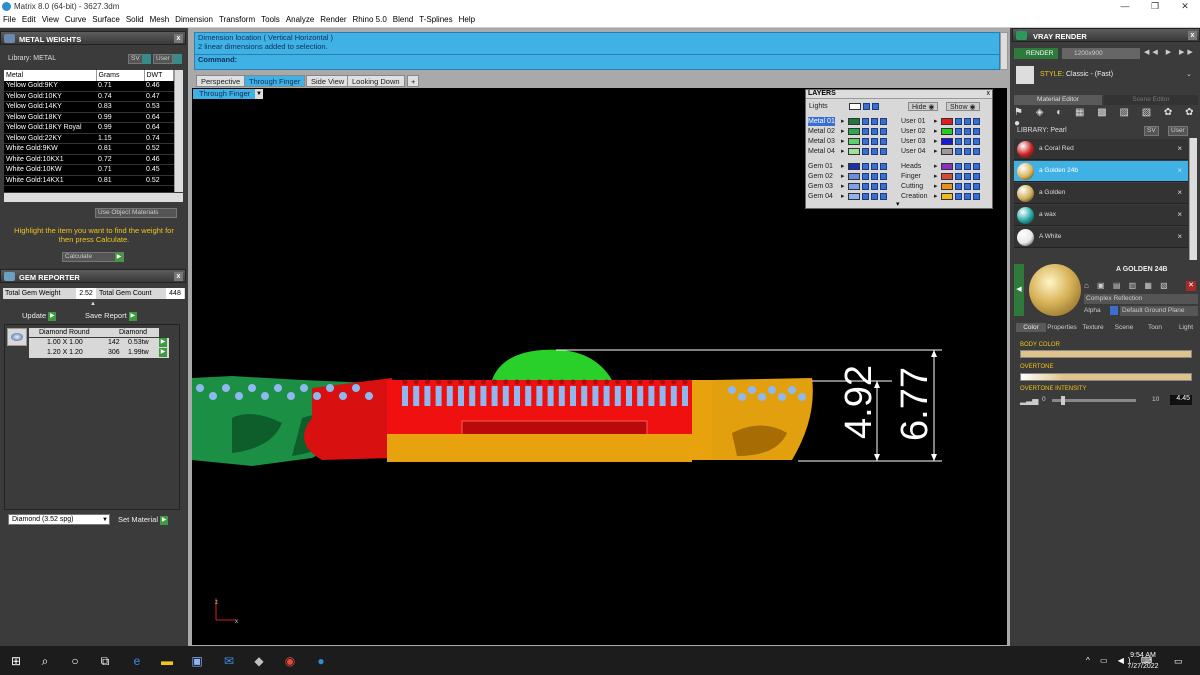  Describe the element at coordinates (120, 75) in the screenshot. I see `col-grams: Grams` at that location.